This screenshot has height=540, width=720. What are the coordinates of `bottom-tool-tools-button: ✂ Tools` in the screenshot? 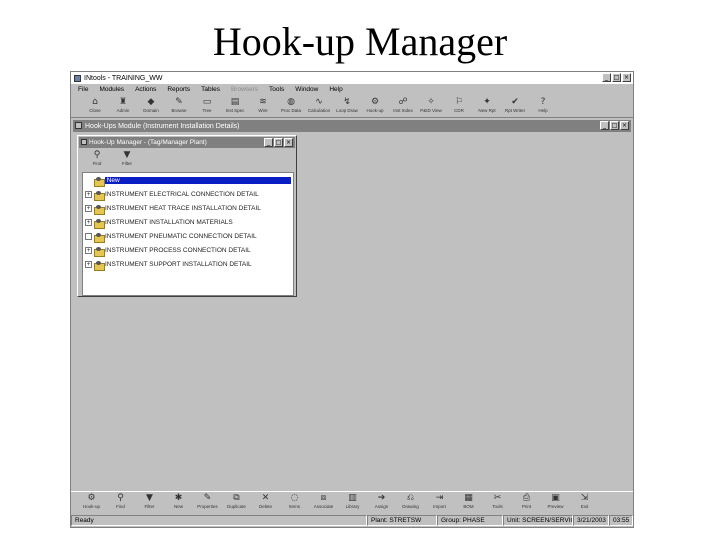 It's located at (497, 503).